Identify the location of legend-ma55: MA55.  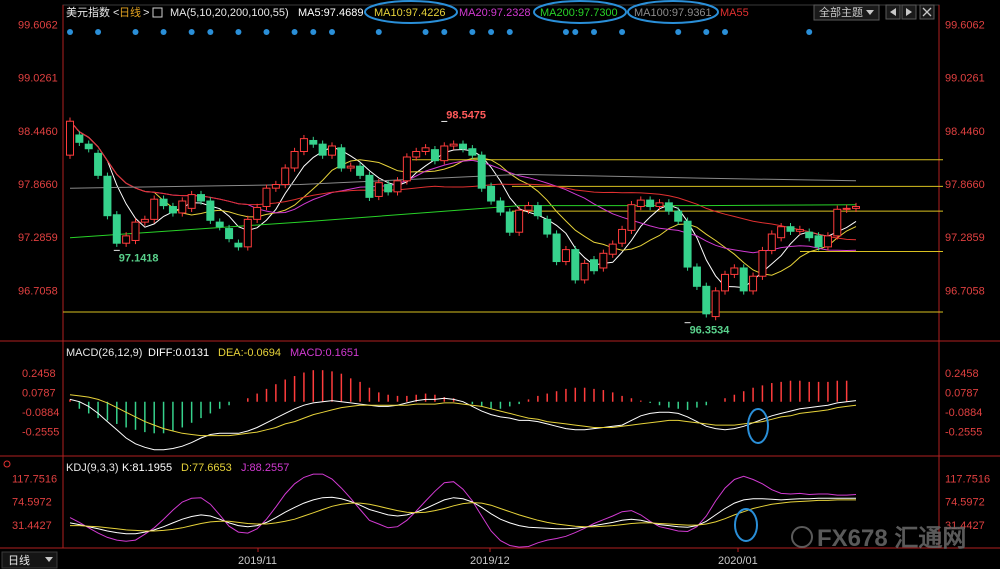
(734, 13).